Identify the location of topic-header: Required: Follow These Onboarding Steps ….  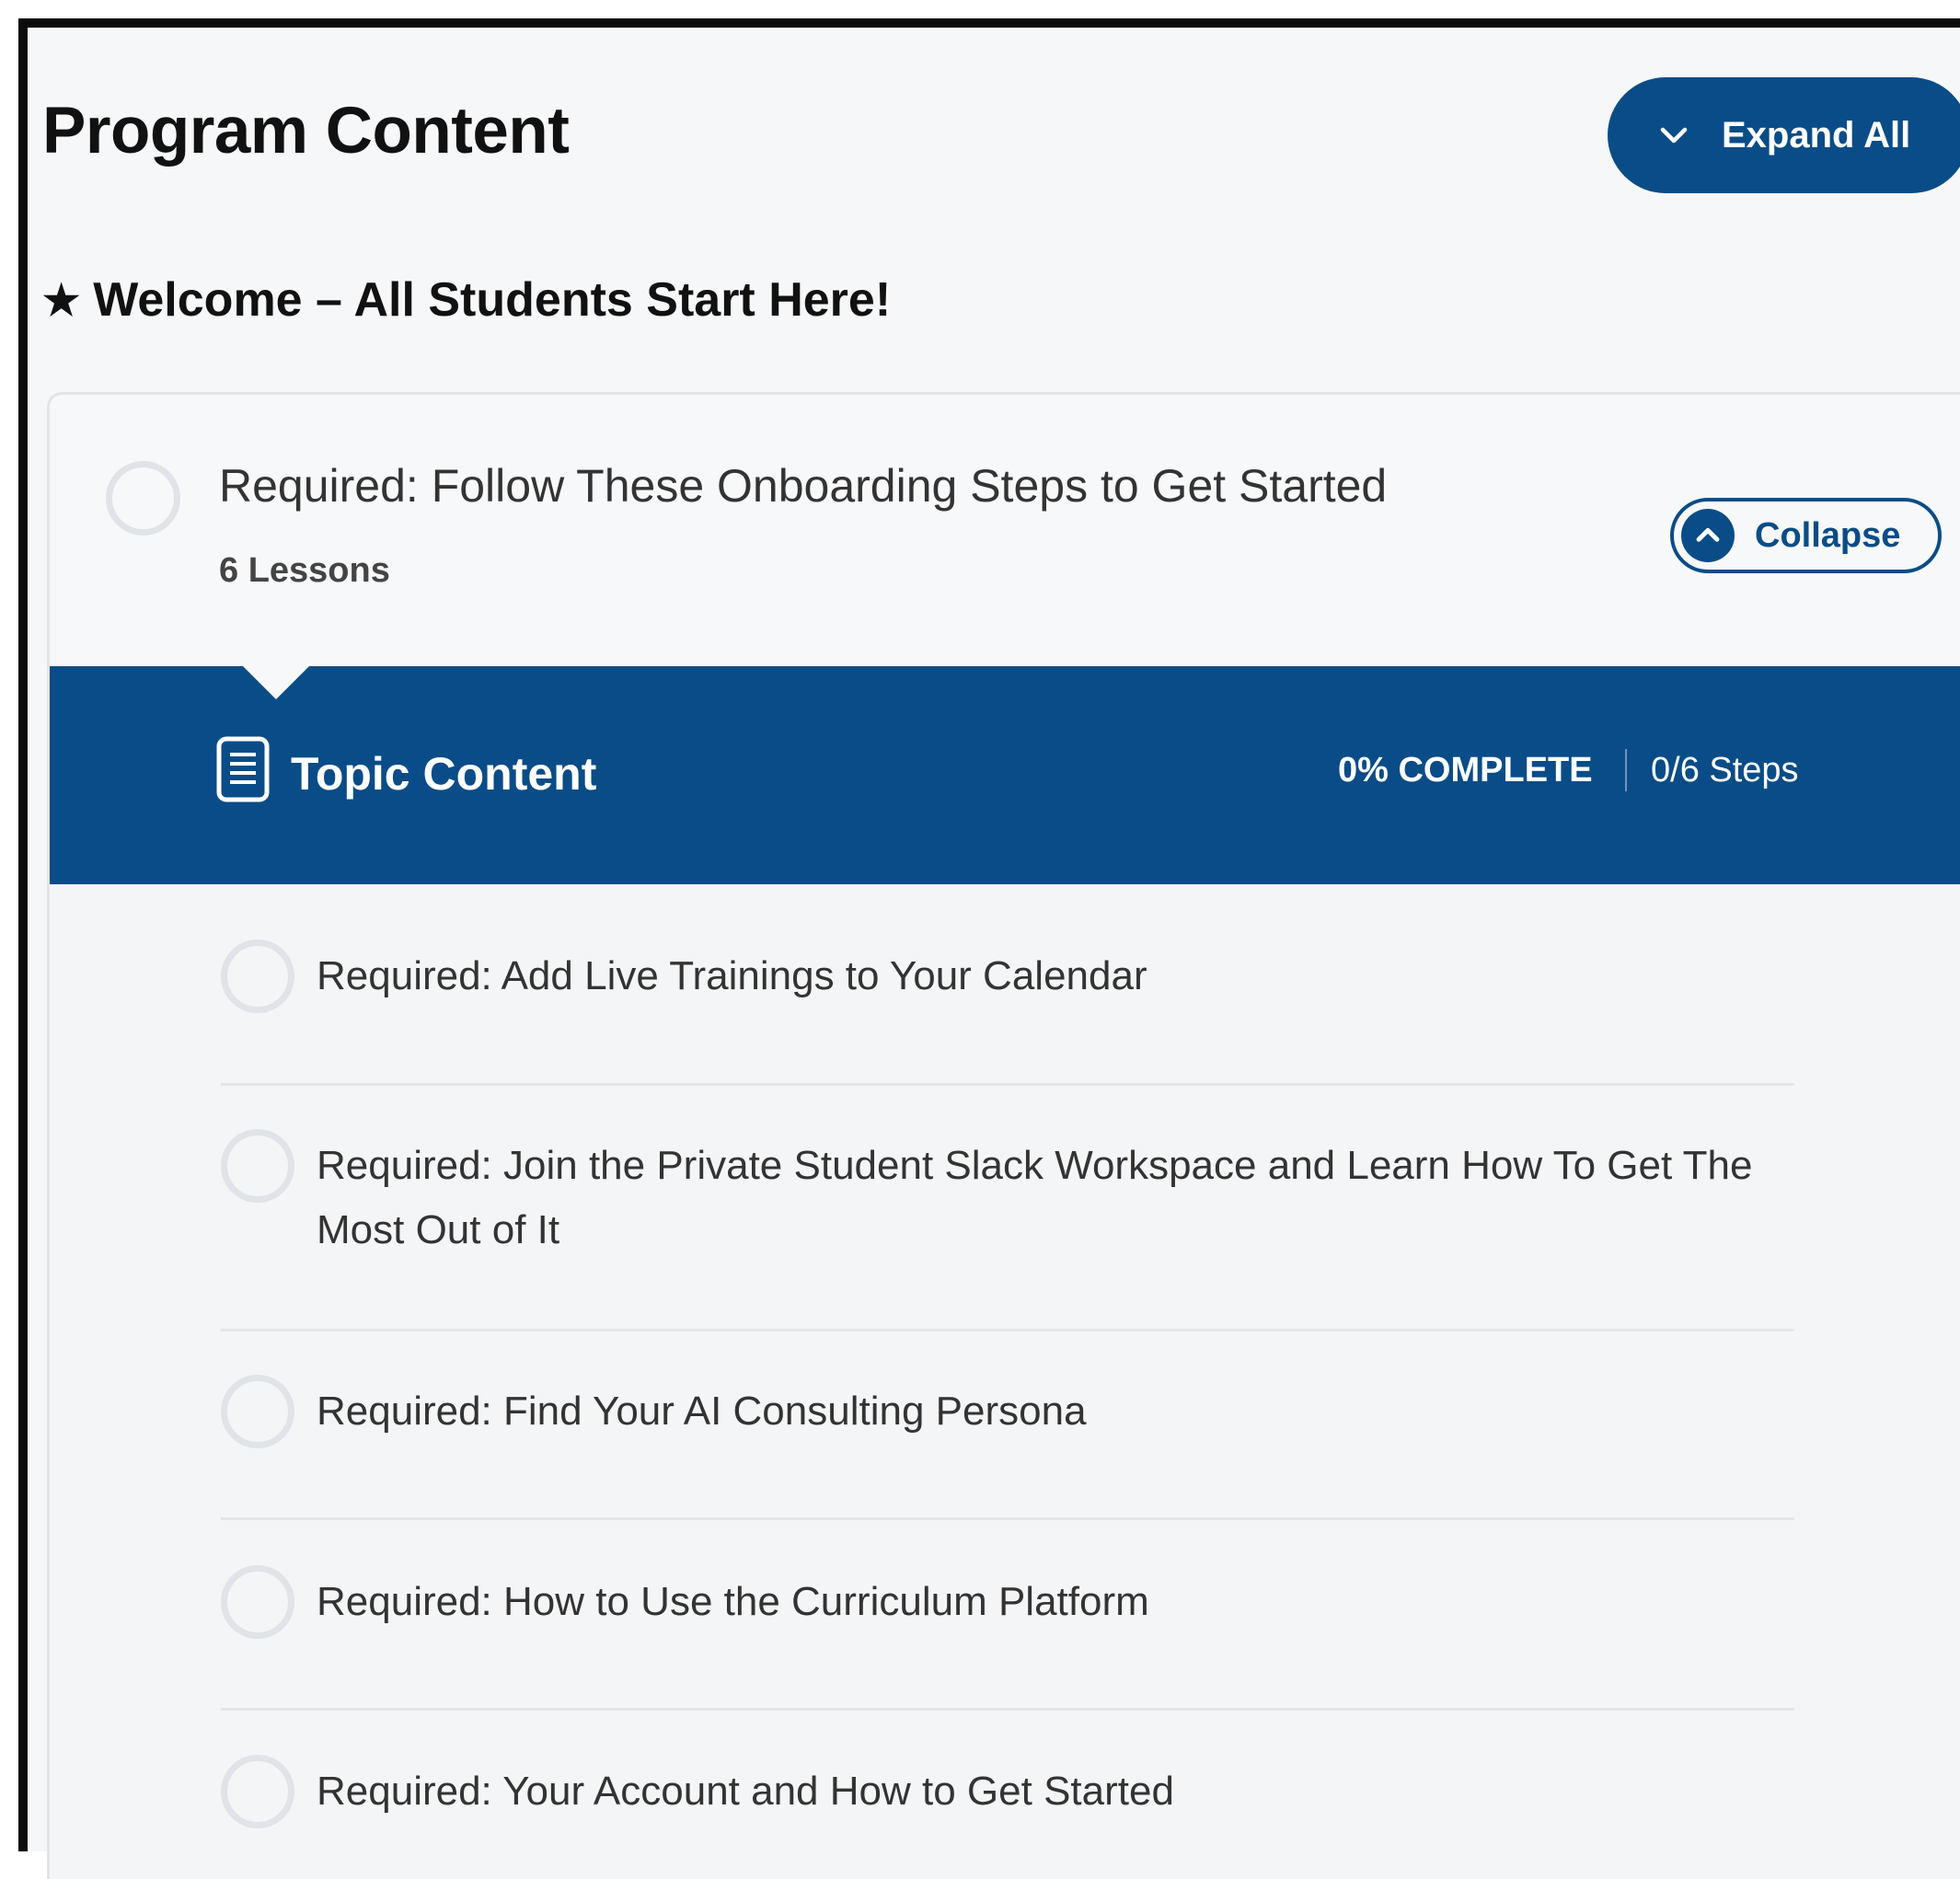
(1005, 530).